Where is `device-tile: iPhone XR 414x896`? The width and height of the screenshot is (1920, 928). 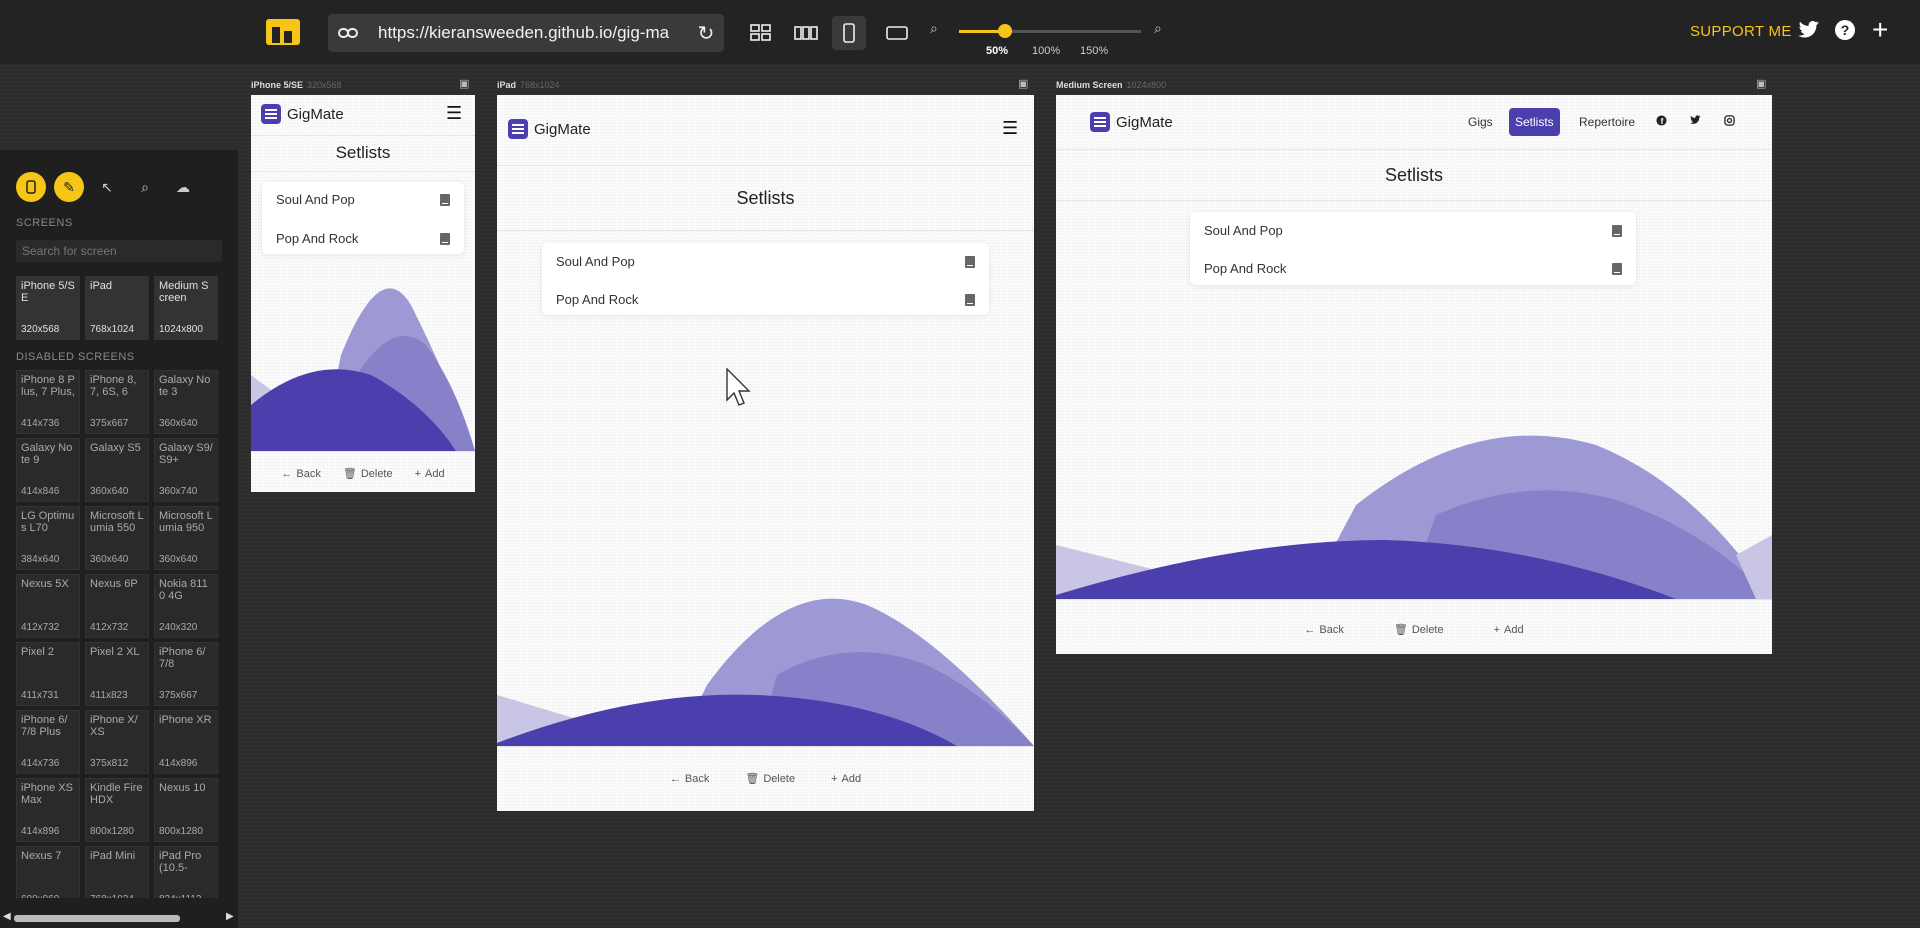 device-tile: iPhone XR 414x896 is located at coordinates (186, 742).